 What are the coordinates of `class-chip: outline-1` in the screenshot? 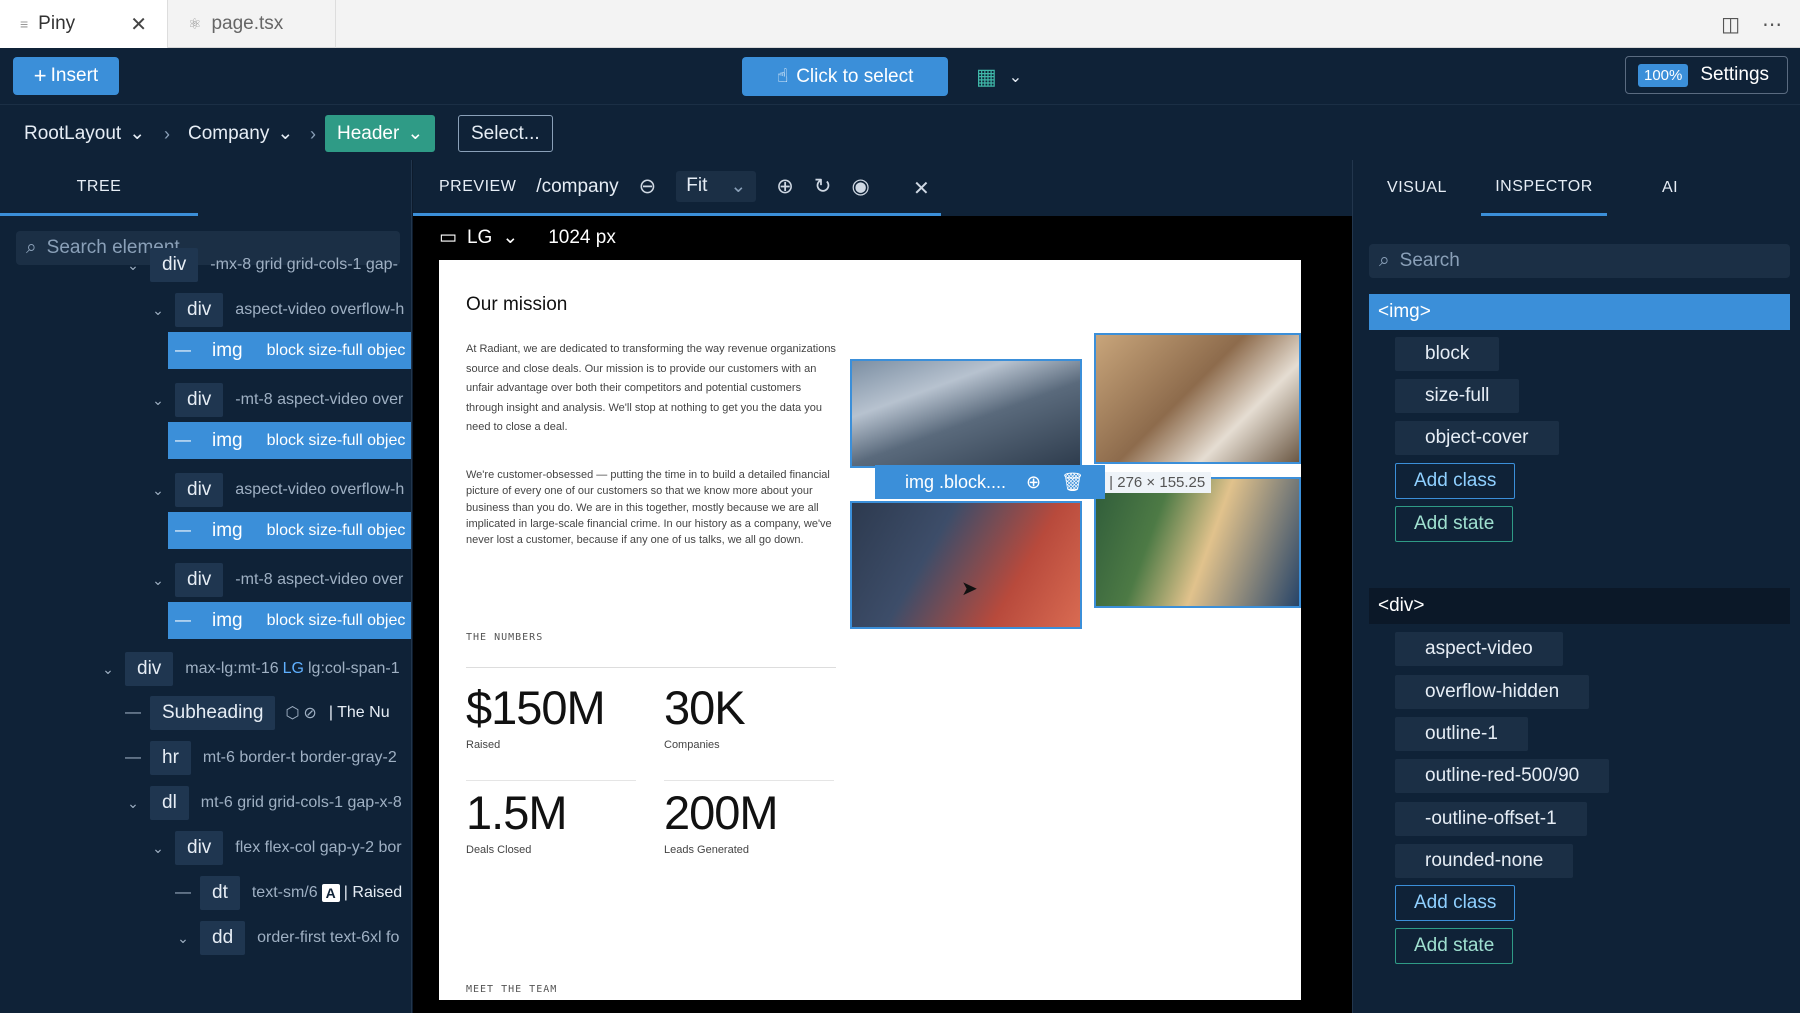 It's located at (1461, 734).